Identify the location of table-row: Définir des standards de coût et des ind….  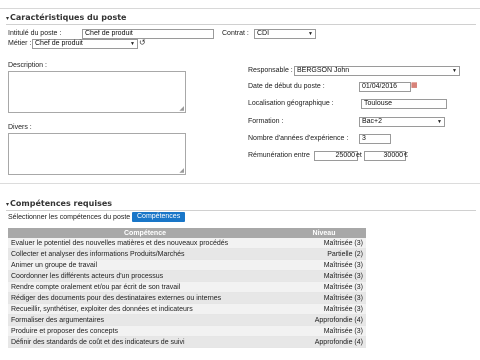
(187, 342).